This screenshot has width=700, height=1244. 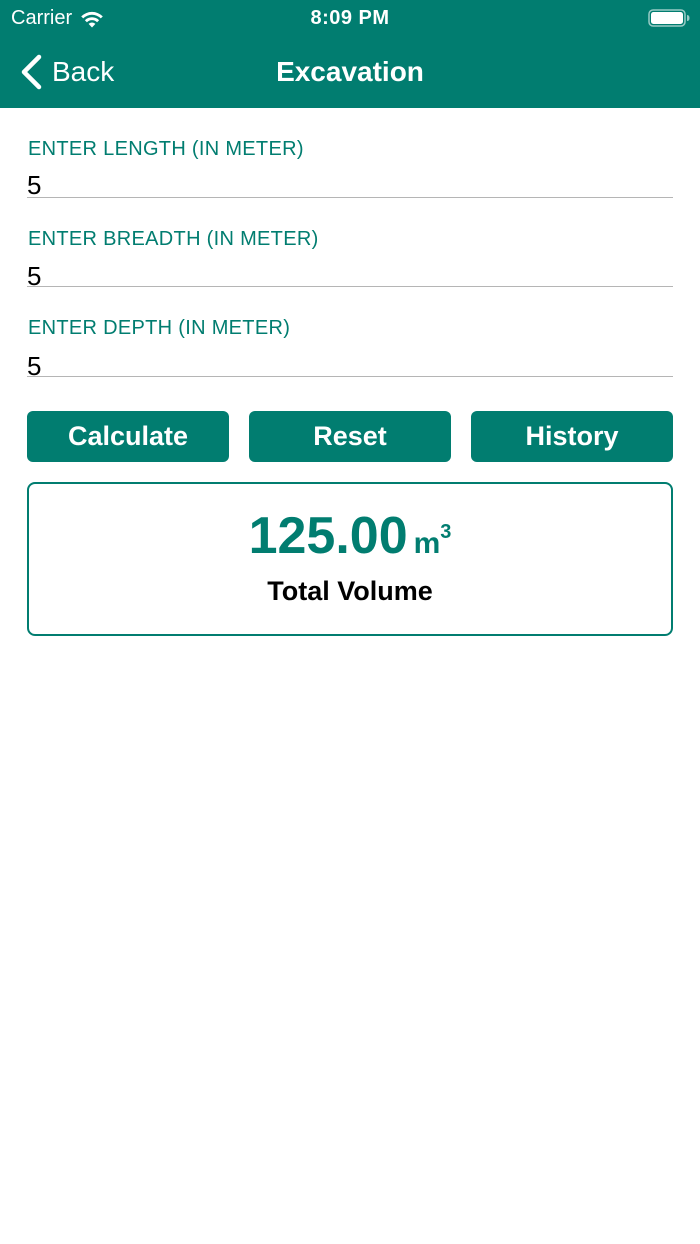 What do you see at coordinates (31, 72) in the screenshot?
I see `chevron-left-icon` at bounding box center [31, 72].